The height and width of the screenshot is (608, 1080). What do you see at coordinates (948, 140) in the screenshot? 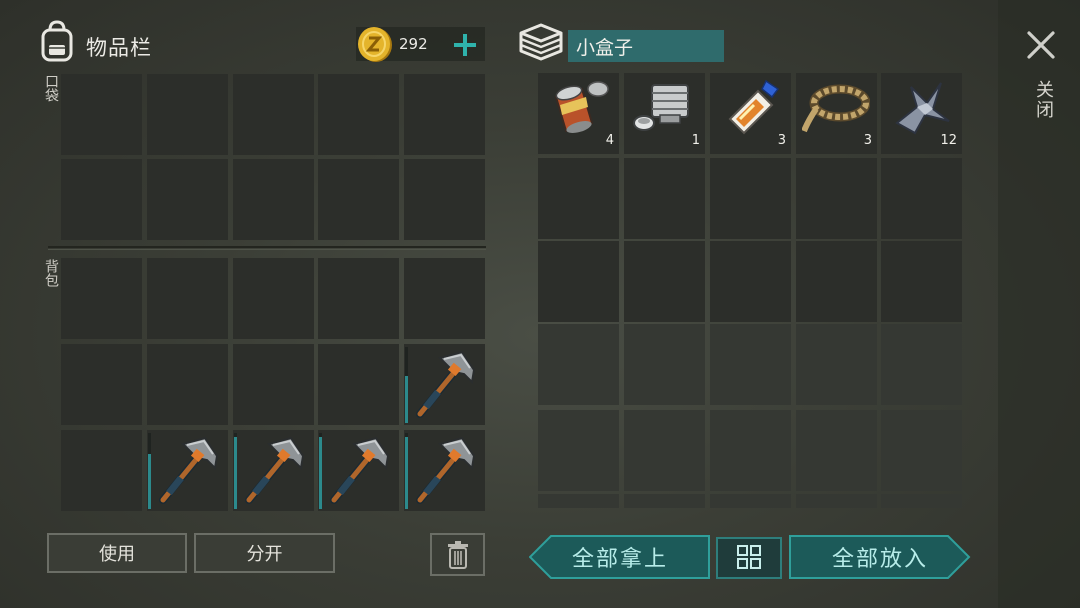
I see `item-quantity: 12` at bounding box center [948, 140].